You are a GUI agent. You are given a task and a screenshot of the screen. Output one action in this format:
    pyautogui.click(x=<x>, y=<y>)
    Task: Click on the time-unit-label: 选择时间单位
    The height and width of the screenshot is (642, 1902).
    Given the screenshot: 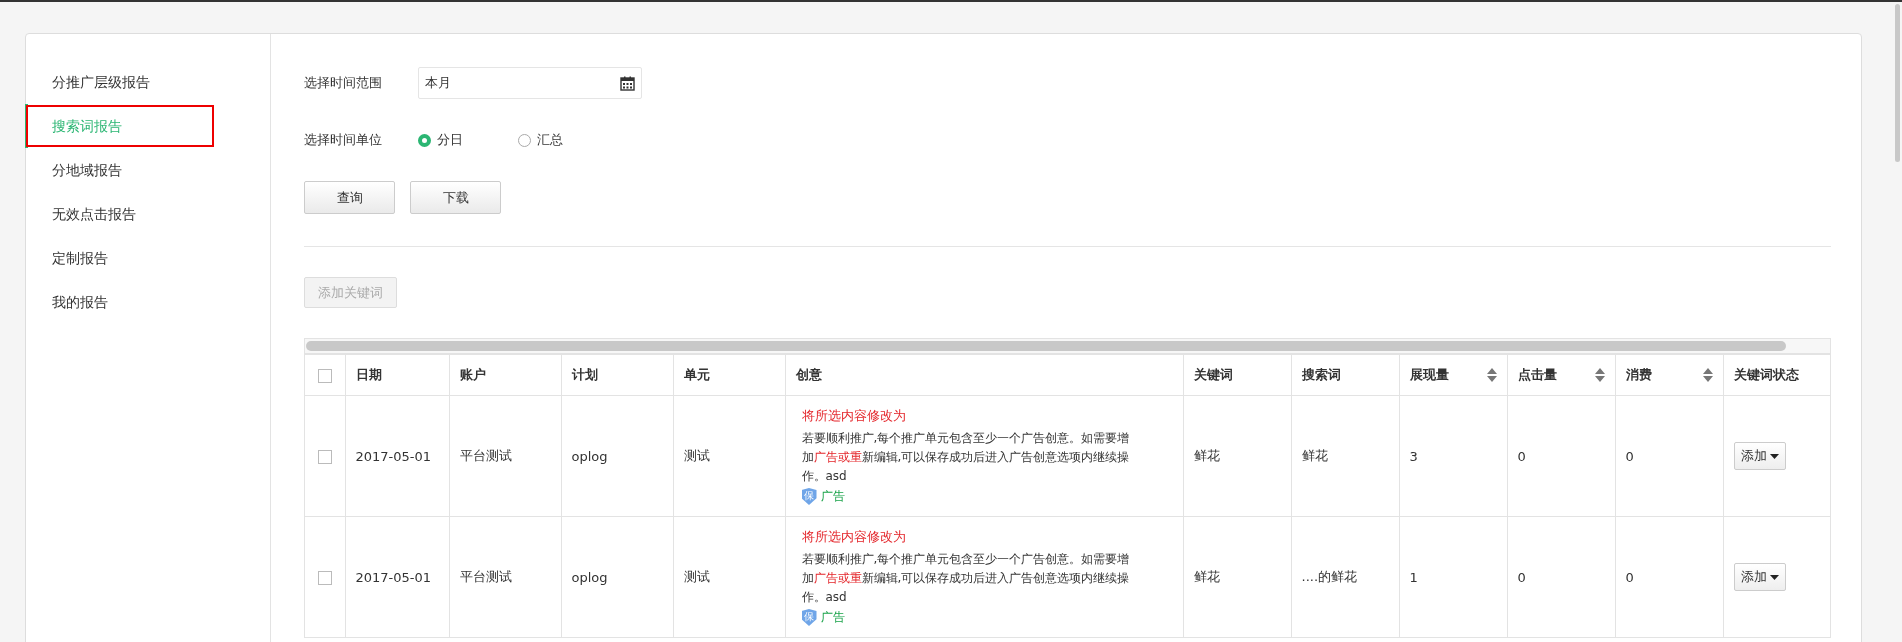 What is the action you would take?
    pyautogui.click(x=343, y=140)
    